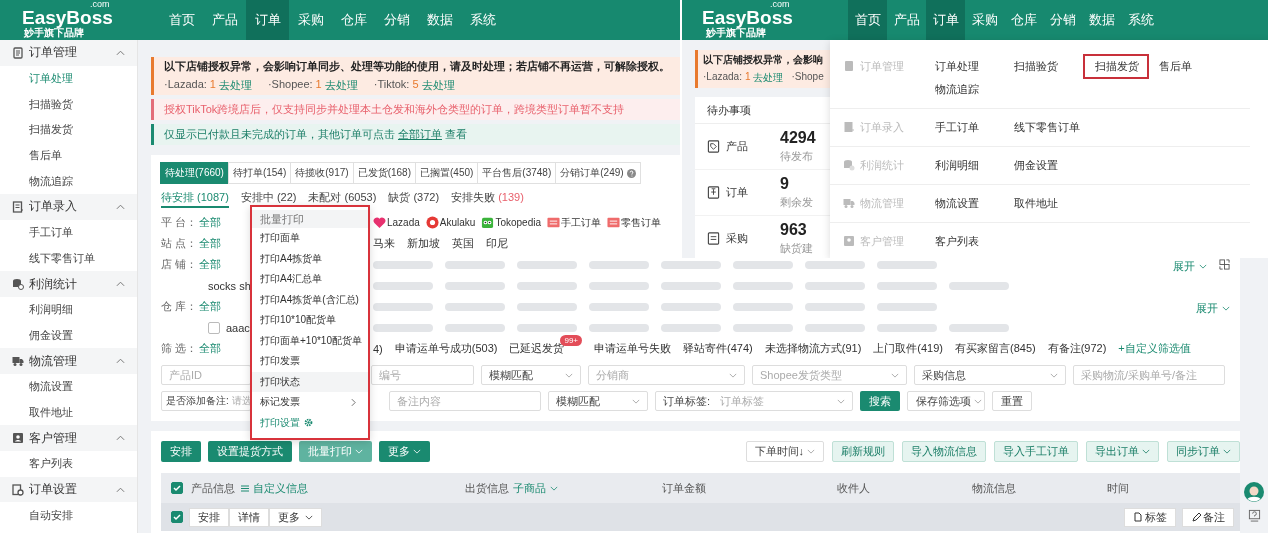 The image size is (1268, 533). Describe the element at coordinates (1203, 451) in the screenshot. I see `action-button: 同步订单` at that location.